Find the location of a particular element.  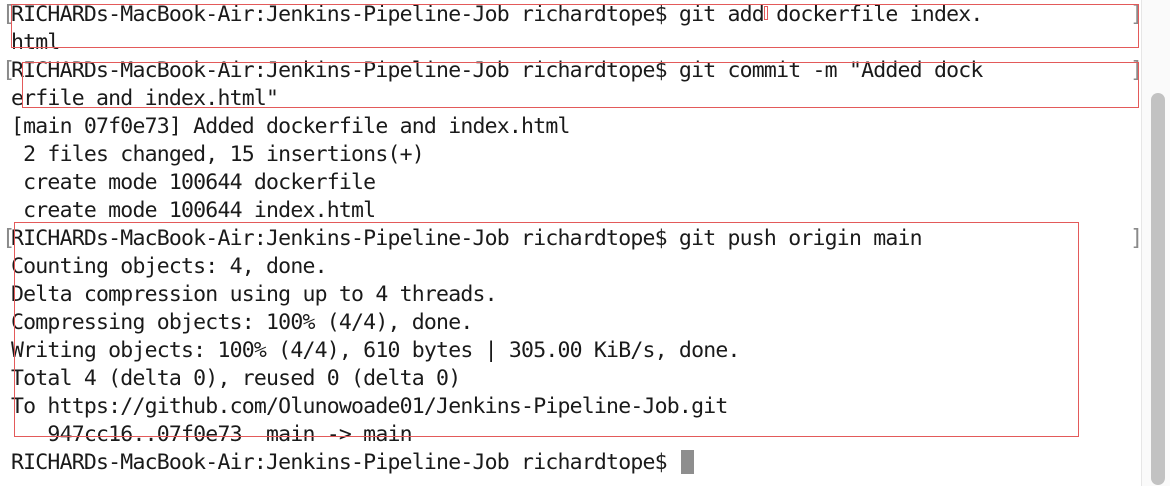

terminal-line-output: 2 files changed, 15 insertions(+) is located at coordinates (218, 154).